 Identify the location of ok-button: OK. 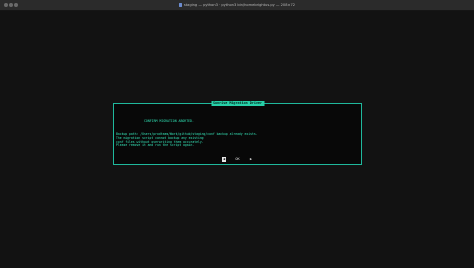
(237, 159).